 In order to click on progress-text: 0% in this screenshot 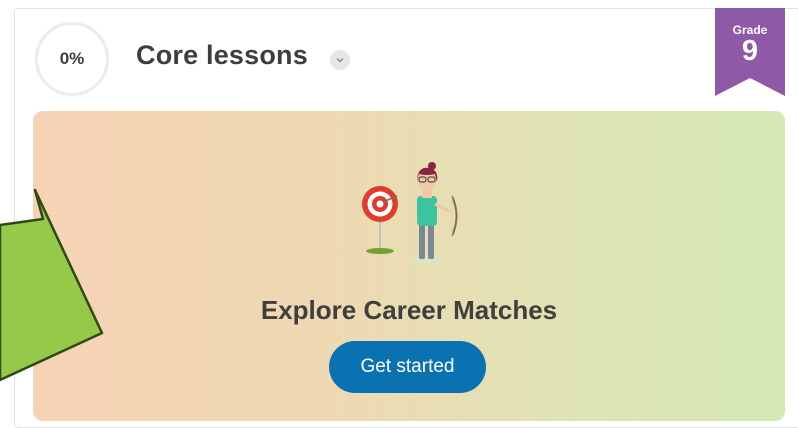, I will do `click(72, 58)`.